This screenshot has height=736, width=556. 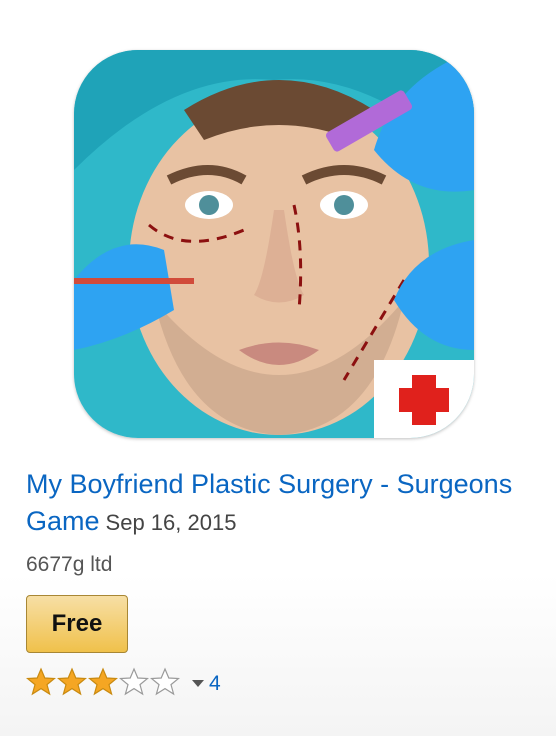 I want to click on rating-row: 4, so click(x=123, y=684).